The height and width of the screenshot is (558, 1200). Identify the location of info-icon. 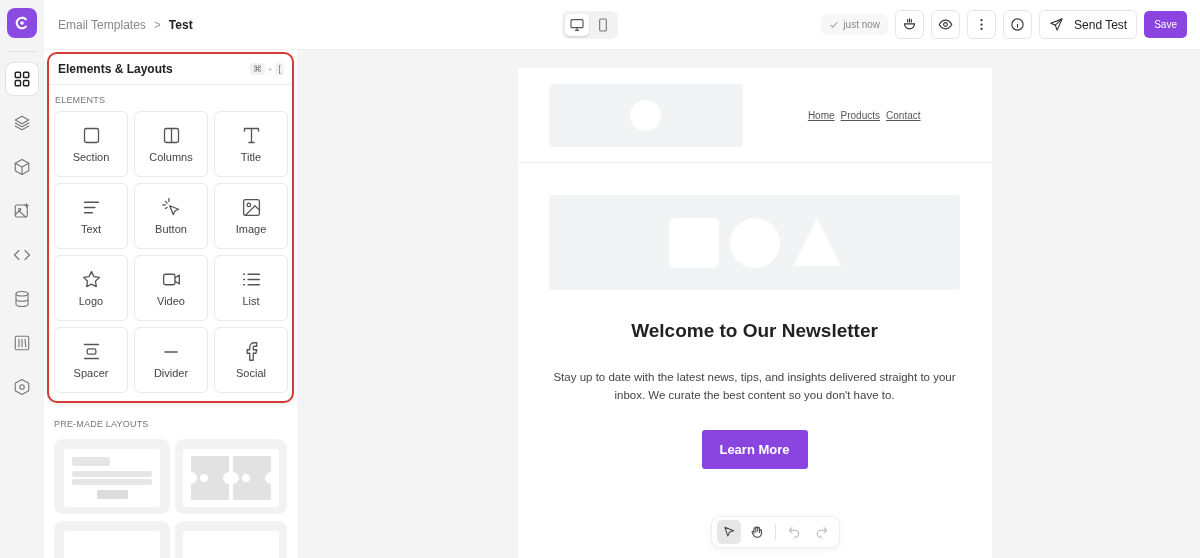
(1018, 24).